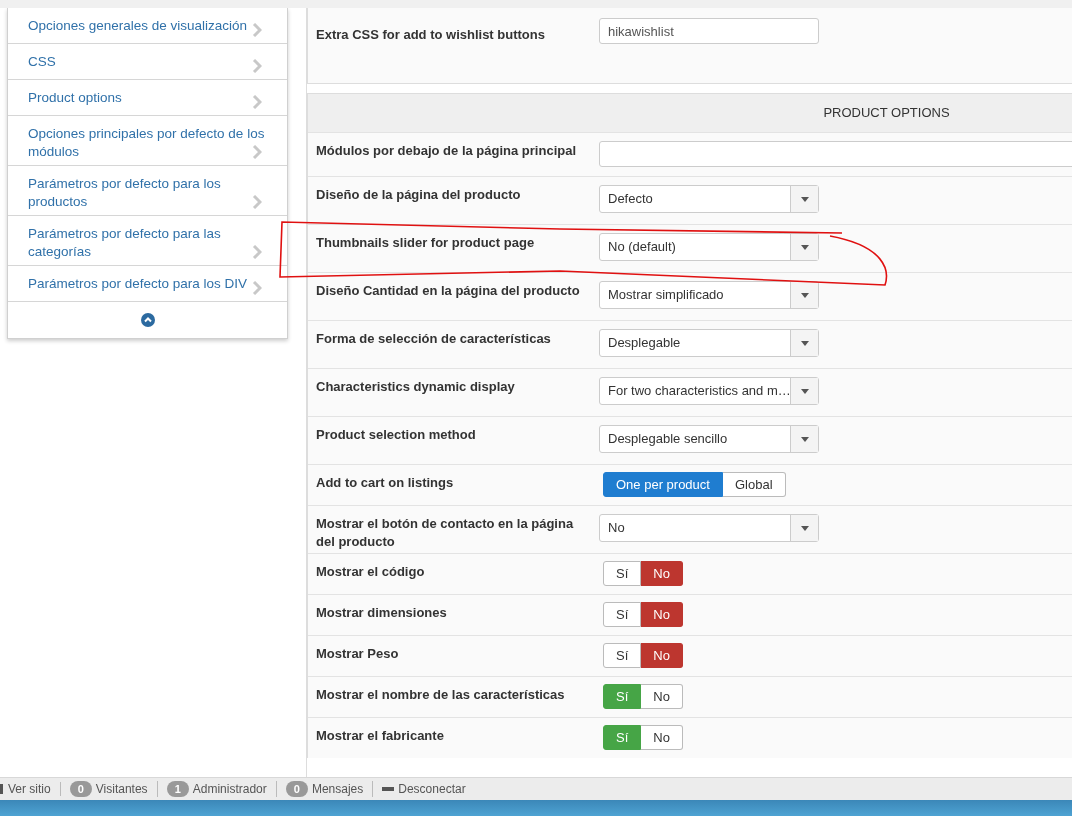  What do you see at coordinates (147, 141) in the screenshot?
I see `sidebar-item: Opciones principales por defecto de los módulos` at bounding box center [147, 141].